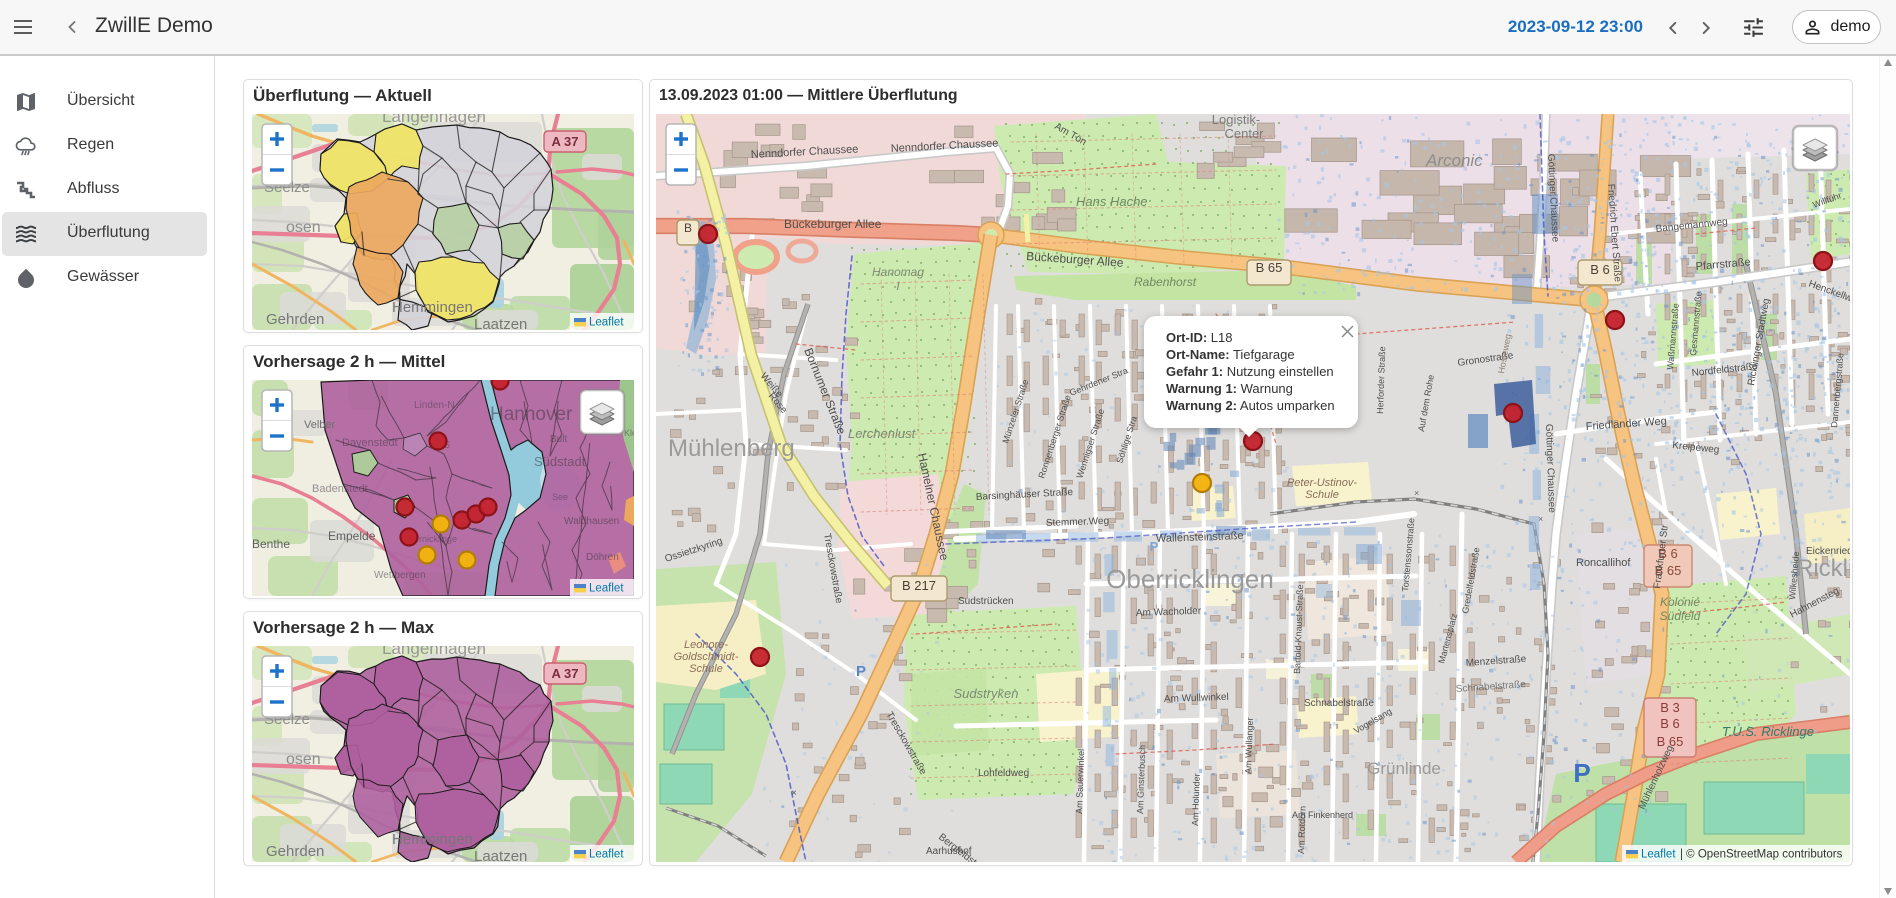 Image resolution: width=1896 pixels, height=898 pixels. What do you see at coordinates (602, 557) in the screenshot?
I see `svg-text: Döhren` at bounding box center [602, 557].